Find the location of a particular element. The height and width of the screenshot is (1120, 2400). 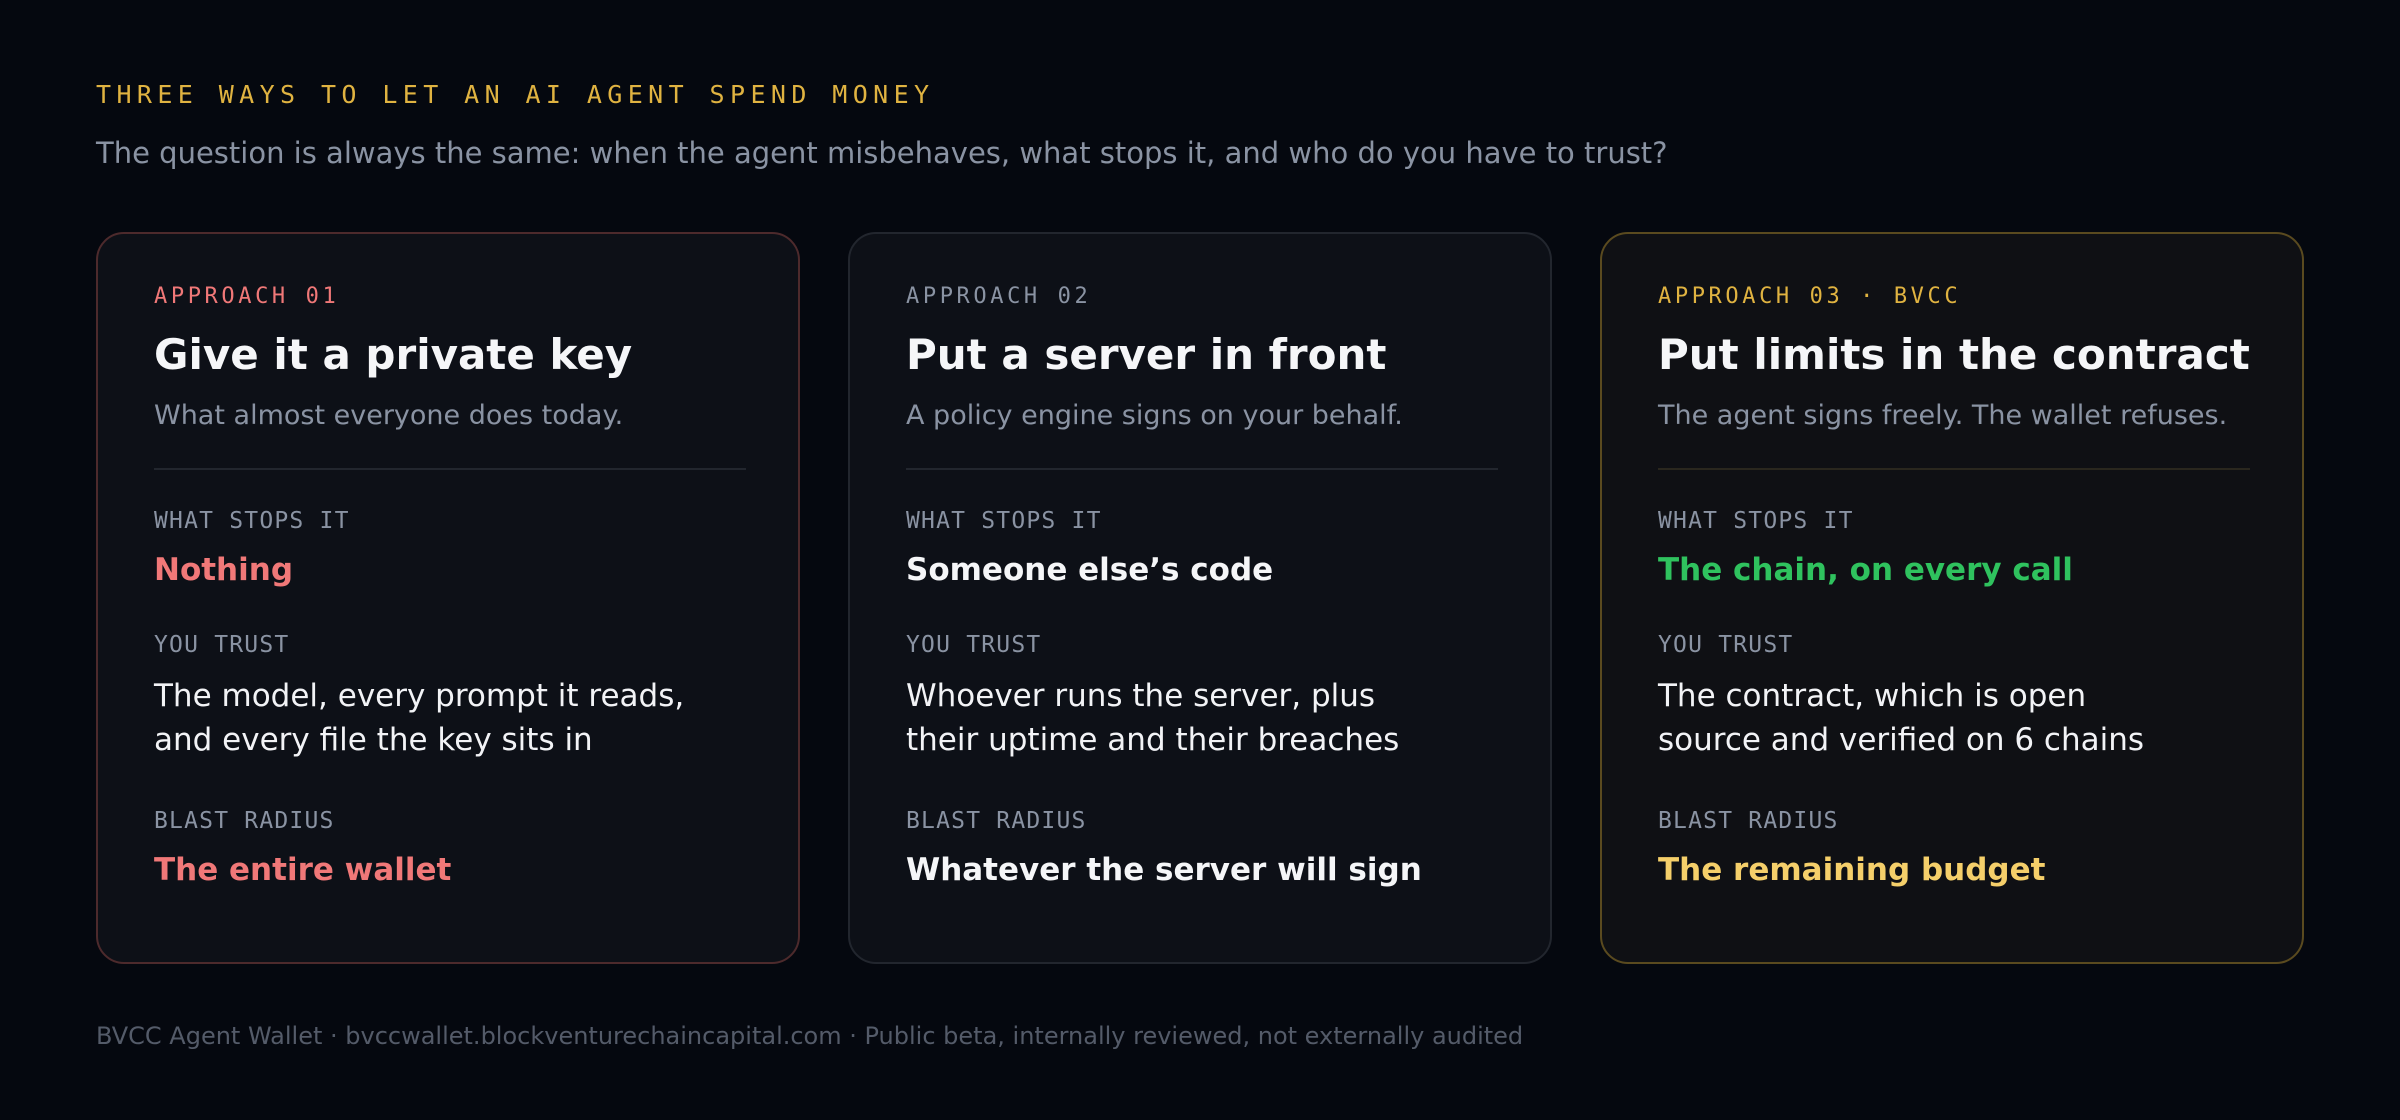

you-trust-line-1: Whoever runs the server, plus is located at coordinates (1141, 696).